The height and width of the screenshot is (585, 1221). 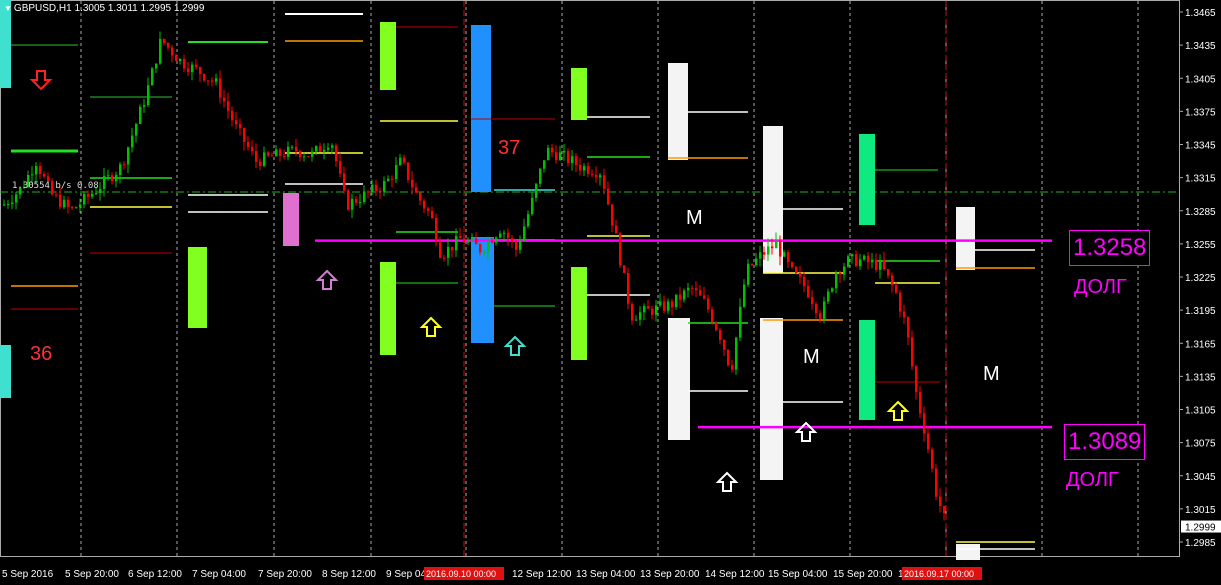 What do you see at coordinates (1200, 278) in the screenshot?
I see `price-tick-label: 1.3225` at bounding box center [1200, 278].